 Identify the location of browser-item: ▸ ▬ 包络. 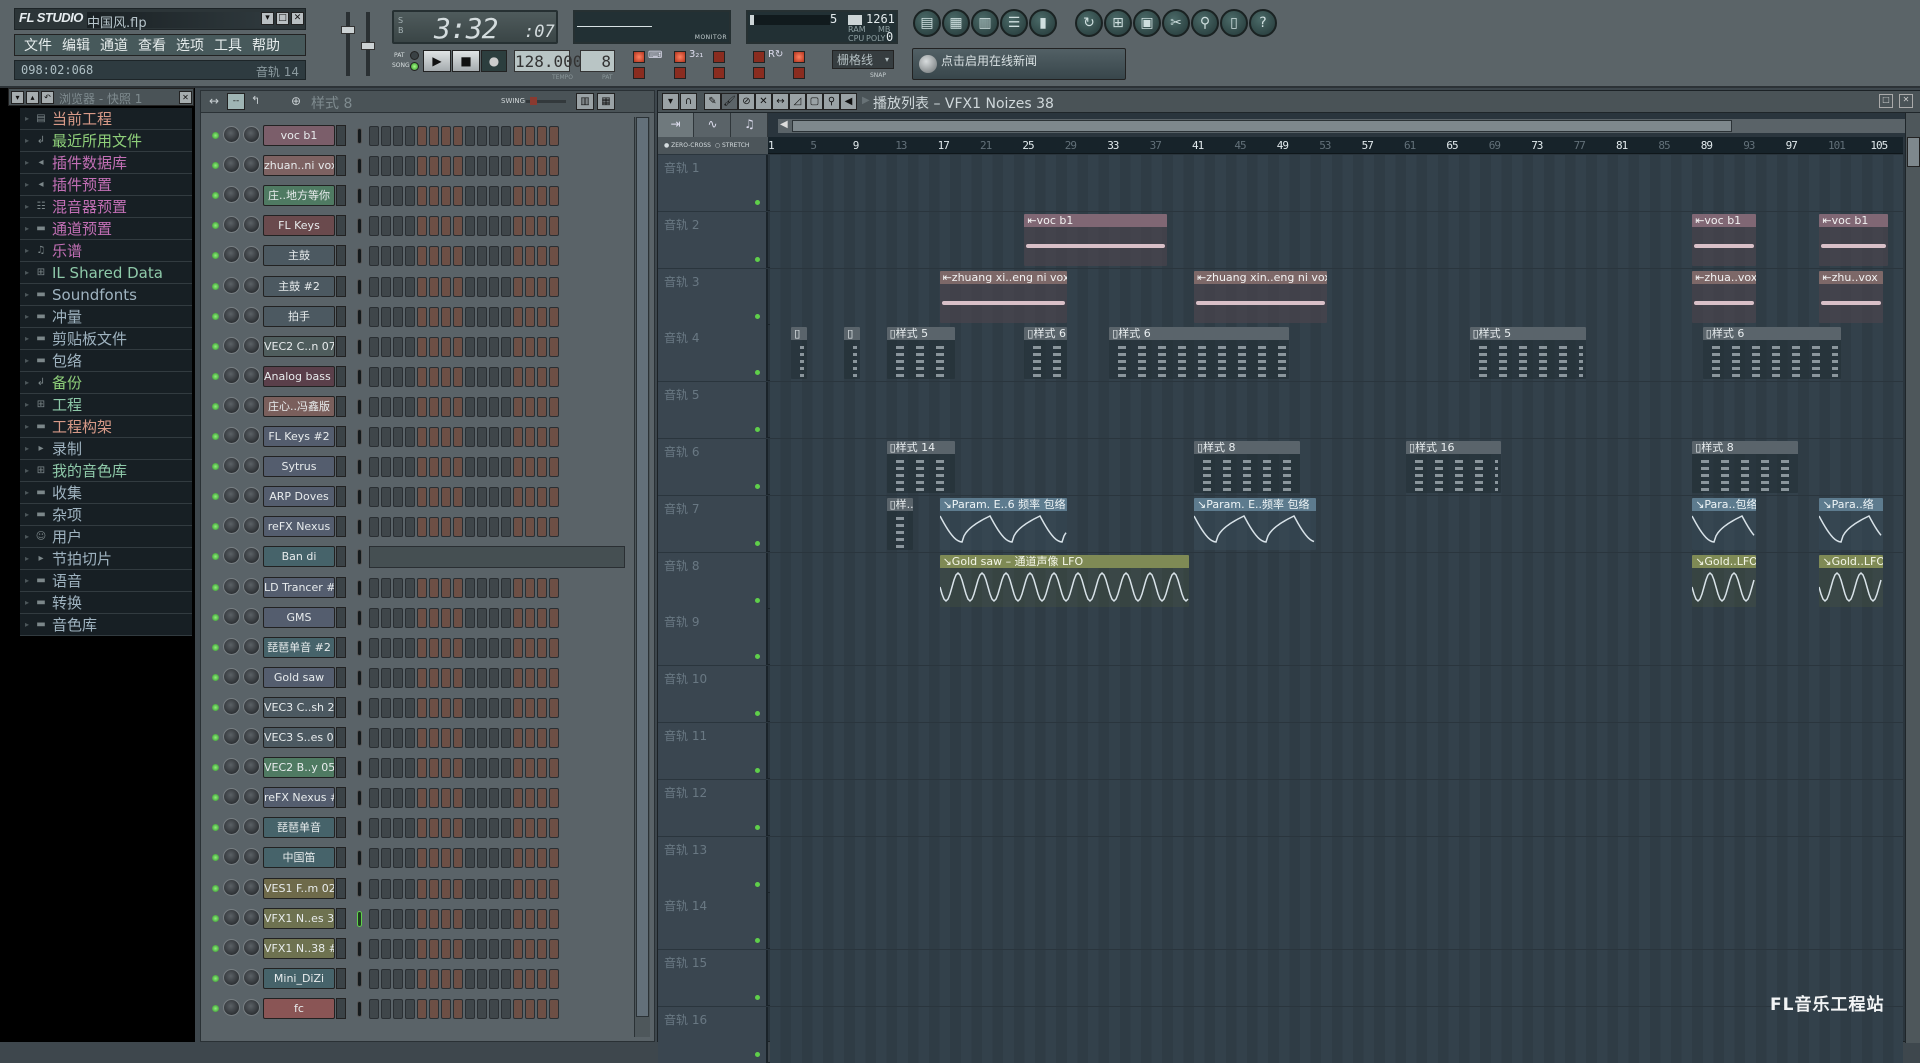
(106, 361).